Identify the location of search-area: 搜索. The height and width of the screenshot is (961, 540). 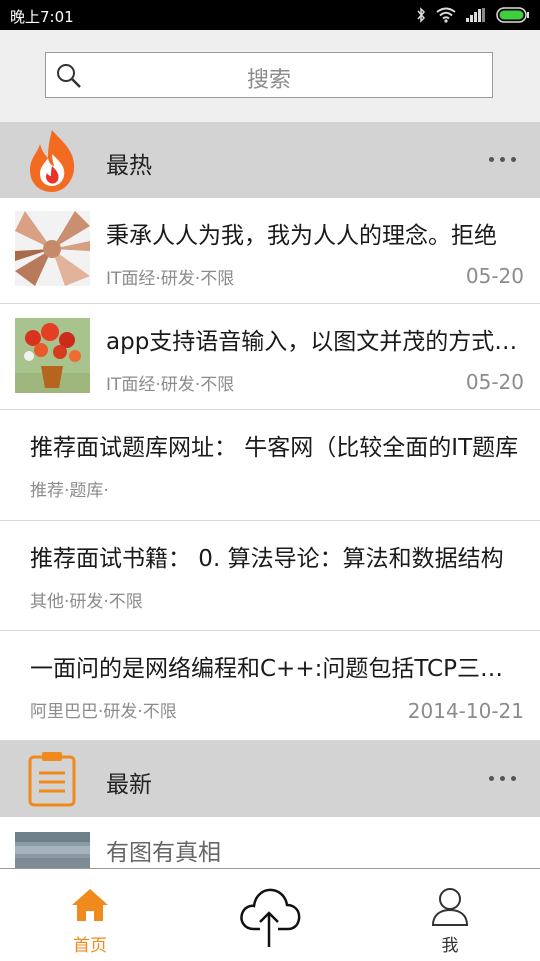
(270, 76).